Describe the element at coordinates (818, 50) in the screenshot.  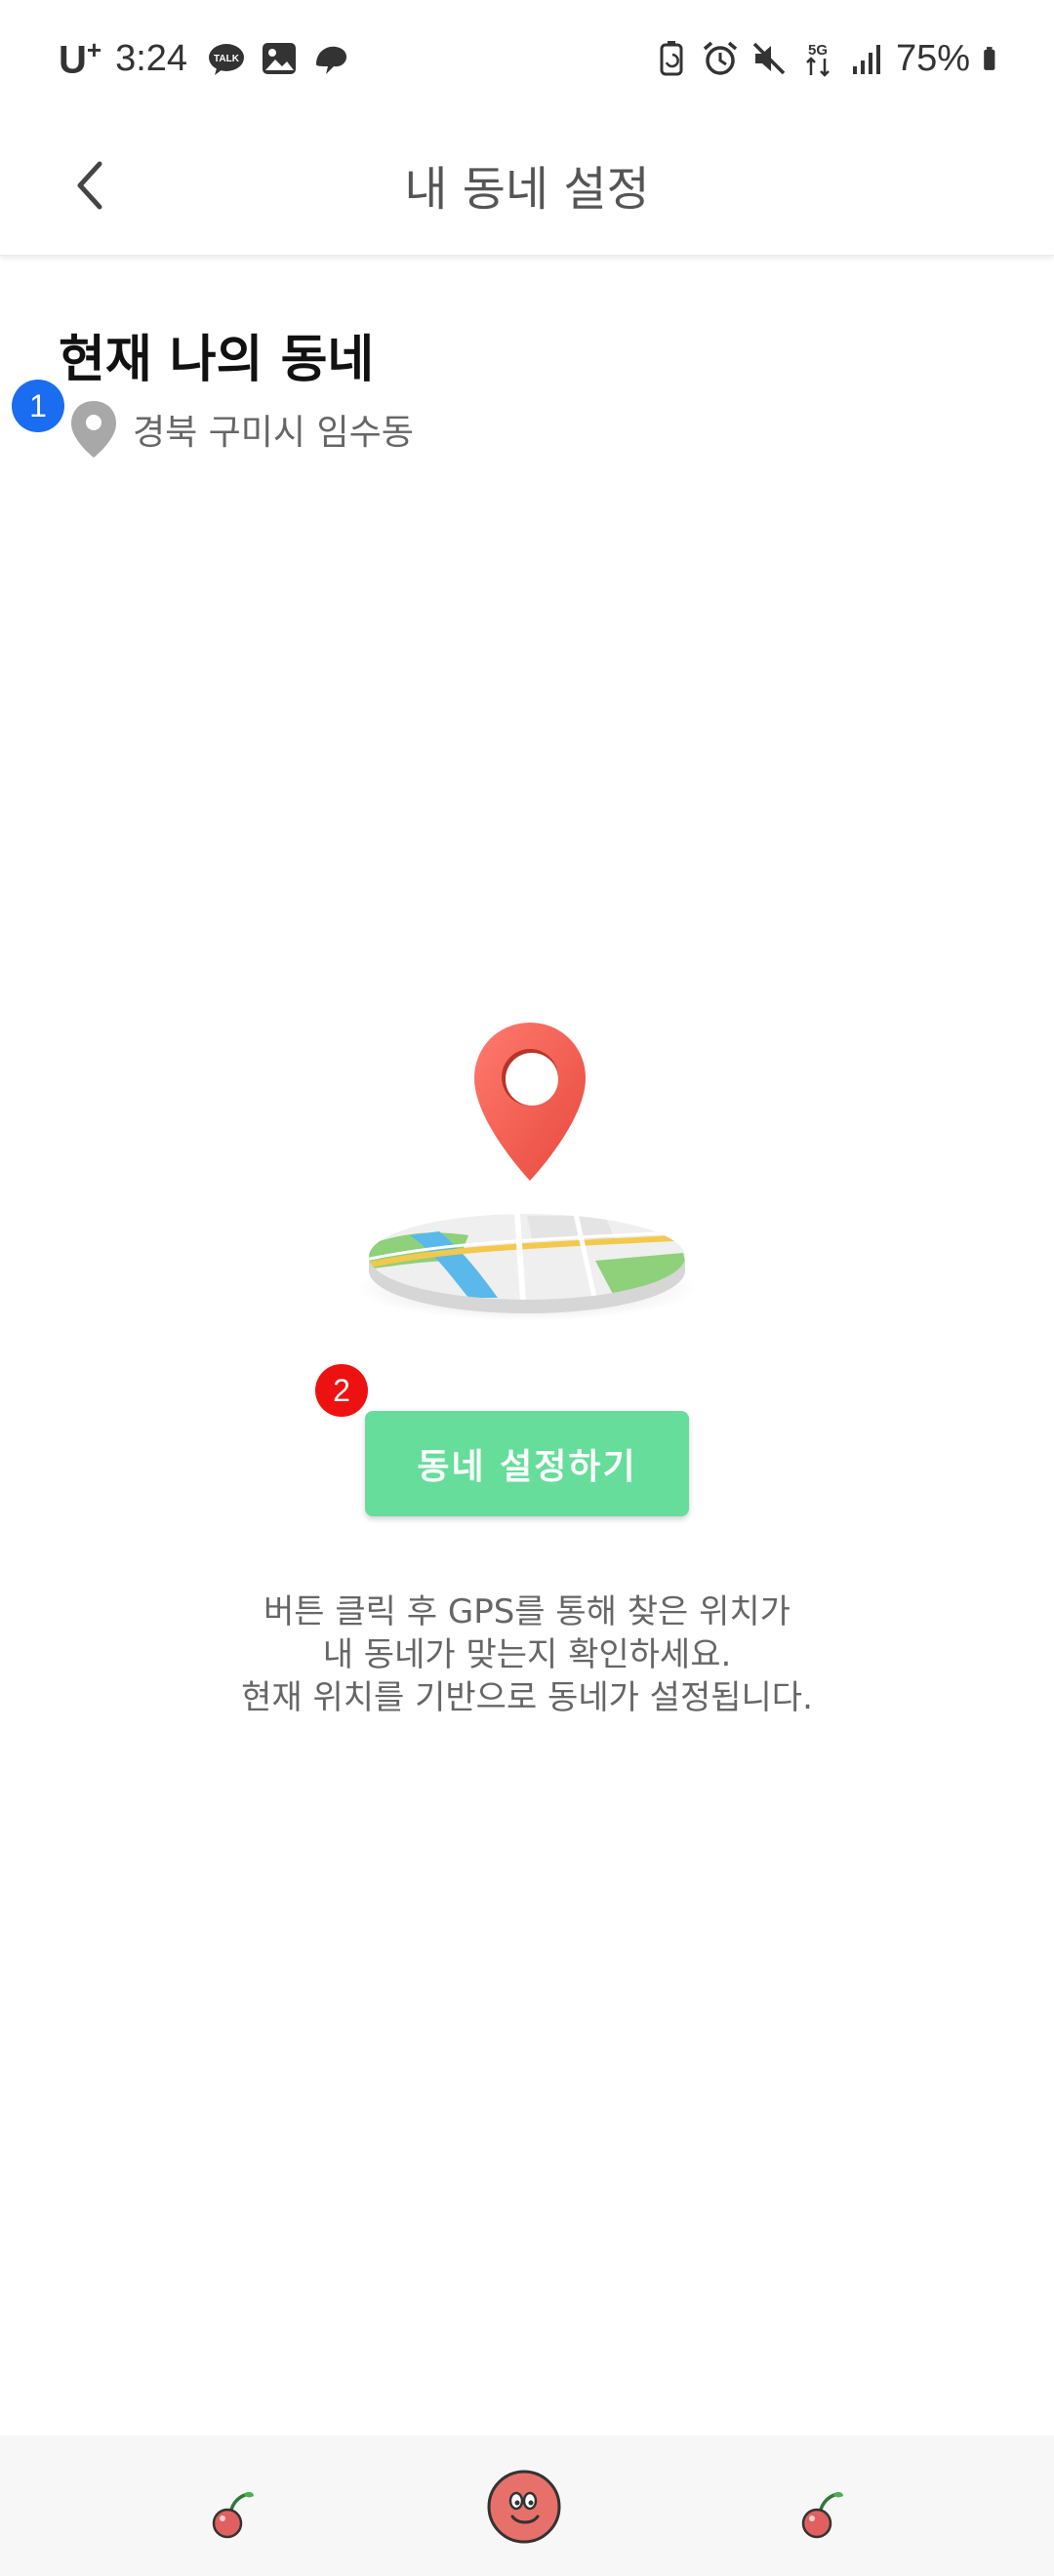
I see `svg-text: 5G` at that location.